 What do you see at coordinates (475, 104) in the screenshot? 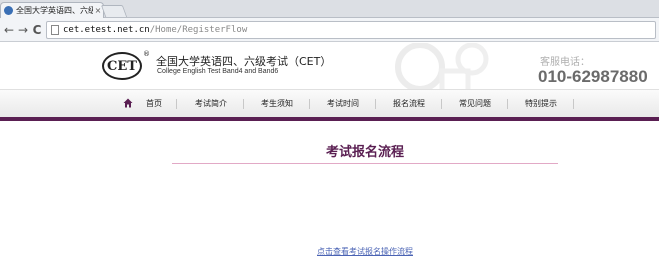
I see `nav-item-faq: 常见问题` at bounding box center [475, 104].